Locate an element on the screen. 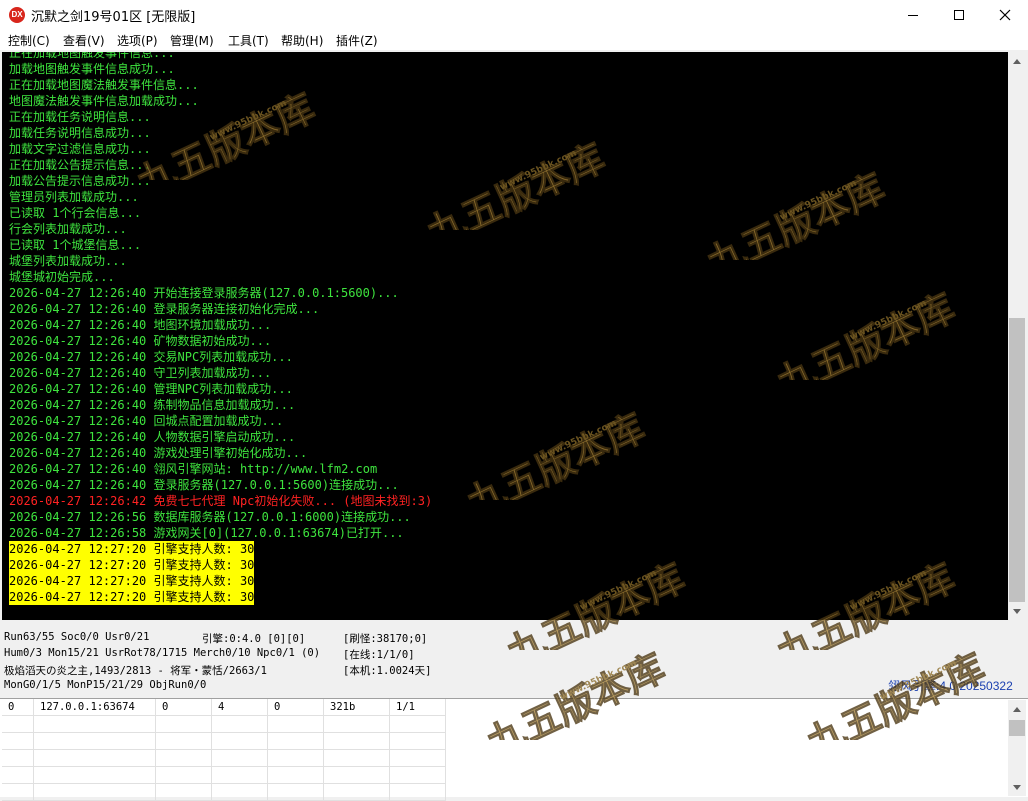  grid-scroll-down-arrow is located at coordinates (1017, 787).